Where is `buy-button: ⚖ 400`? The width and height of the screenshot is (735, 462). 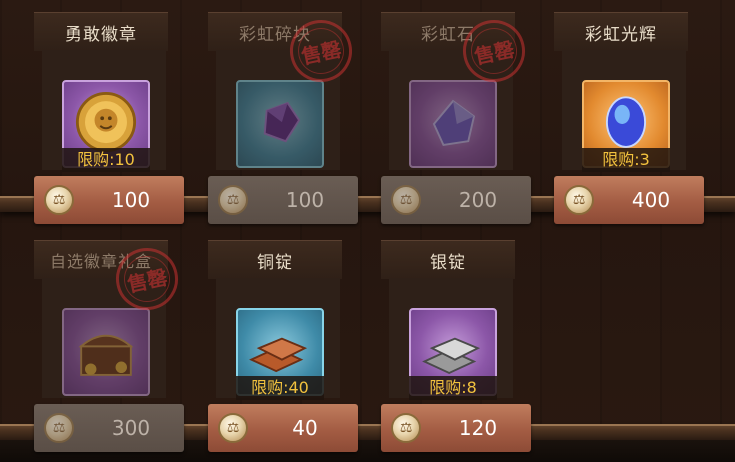 buy-button: ⚖ 400 is located at coordinates (629, 200).